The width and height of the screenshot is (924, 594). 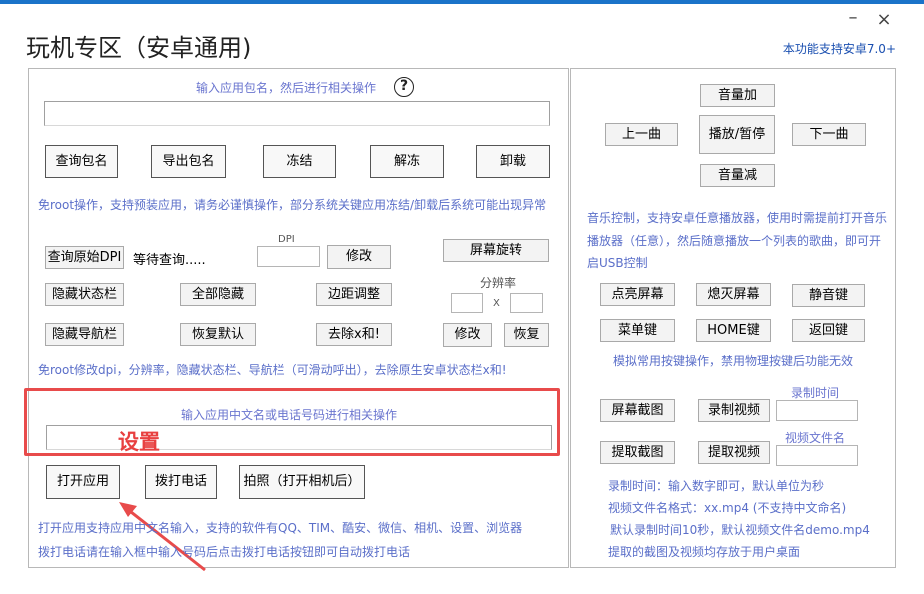 What do you see at coordinates (740, 530) in the screenshot?
I see `capture-note-3: 默认录制时间10秒，默认视频文件名demo.mp4` at bounding box center [740, 530].